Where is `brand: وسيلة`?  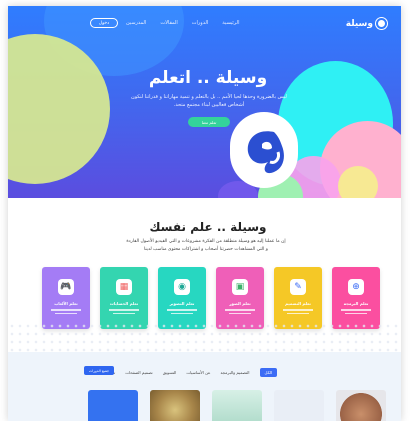
brand: وسيلة is located at coordinates (366, 23).